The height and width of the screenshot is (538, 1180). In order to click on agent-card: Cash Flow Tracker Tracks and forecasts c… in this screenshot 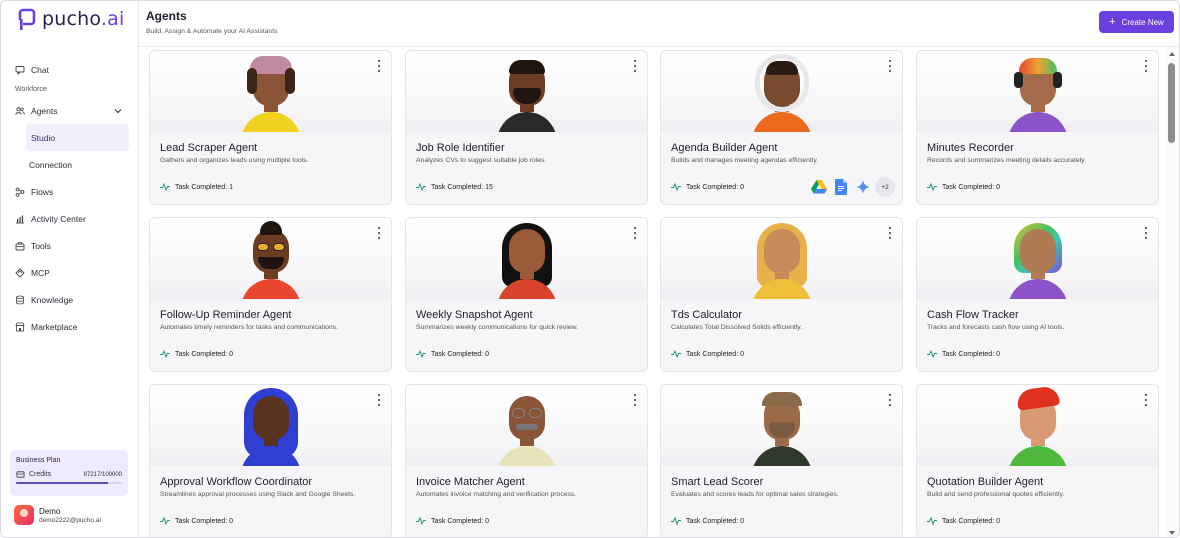, I will do `click(1037, 294)`.